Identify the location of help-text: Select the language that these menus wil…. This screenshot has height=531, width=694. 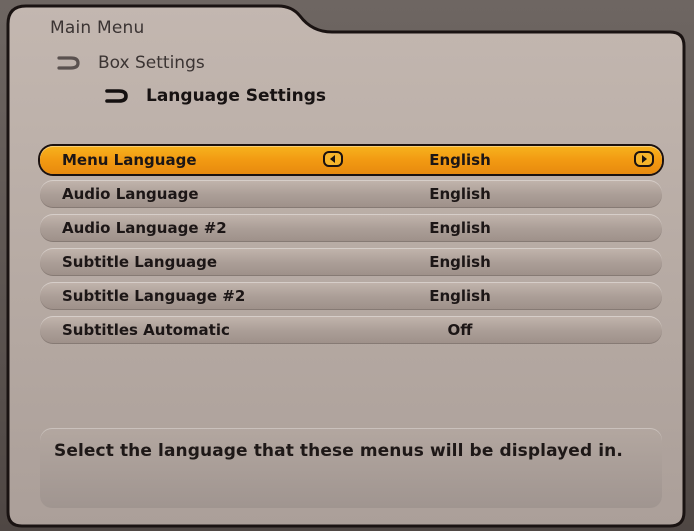
(338, 451).